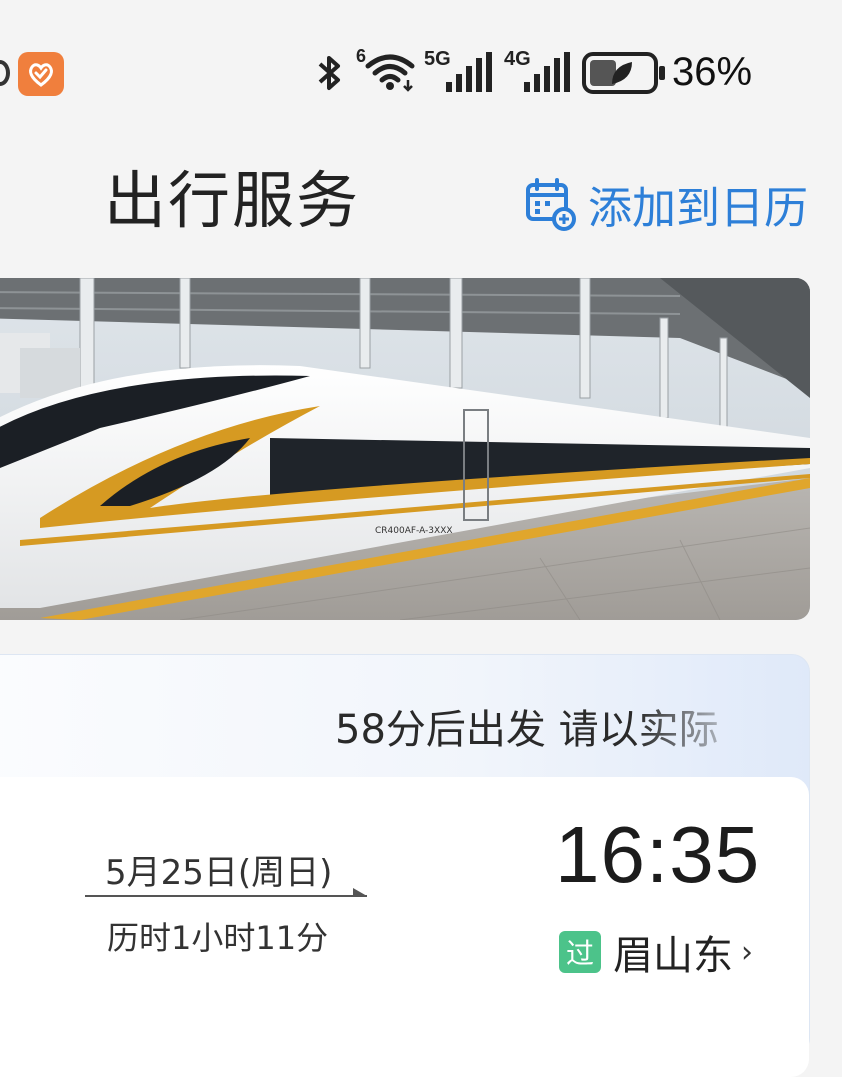  Describe the element at coordinates (673, 956) in the screenshot. I see `station-name: 眉山东` at that location.